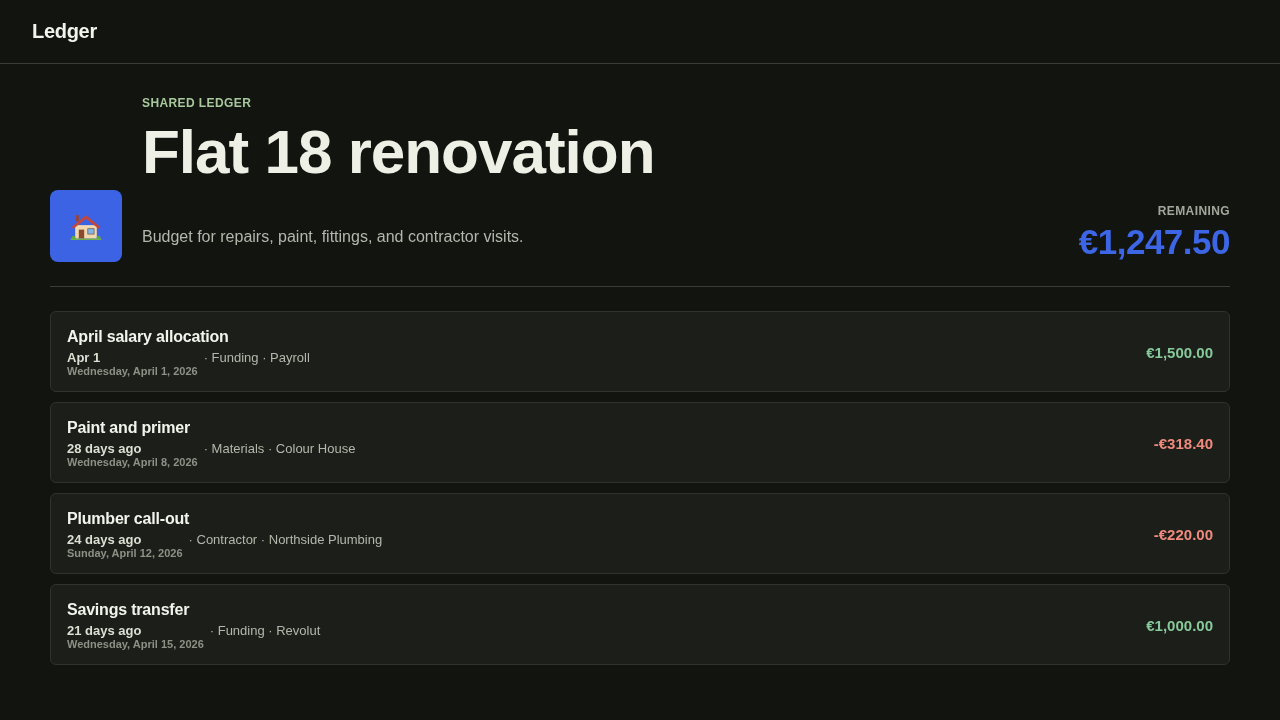  Describe the element at coordinates (86, 226) in the screenshot. I see `house-icon` at that location.